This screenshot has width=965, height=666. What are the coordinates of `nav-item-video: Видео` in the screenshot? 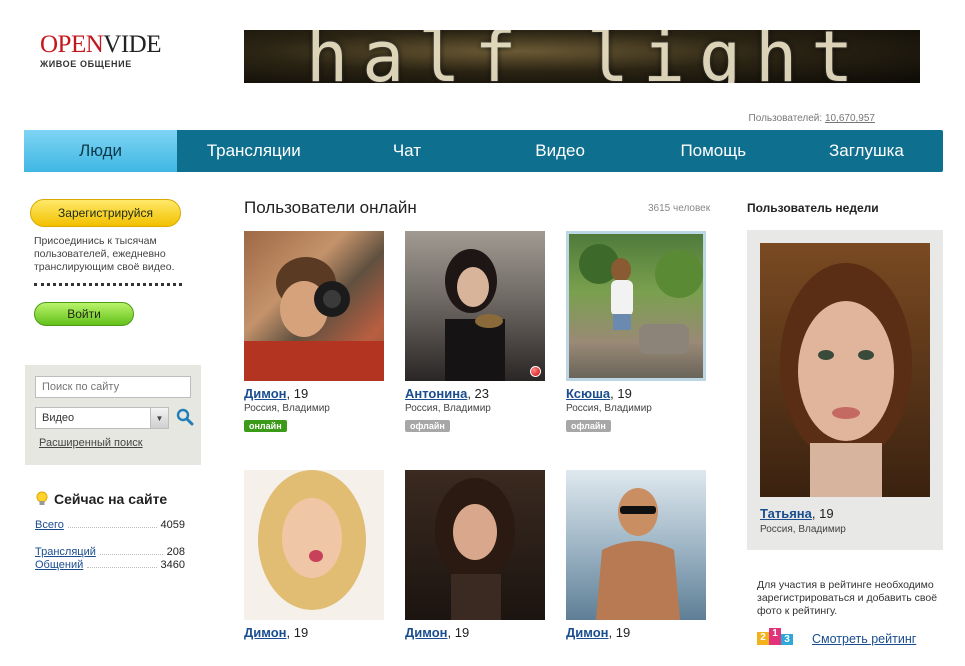 It's located at (560, 151).